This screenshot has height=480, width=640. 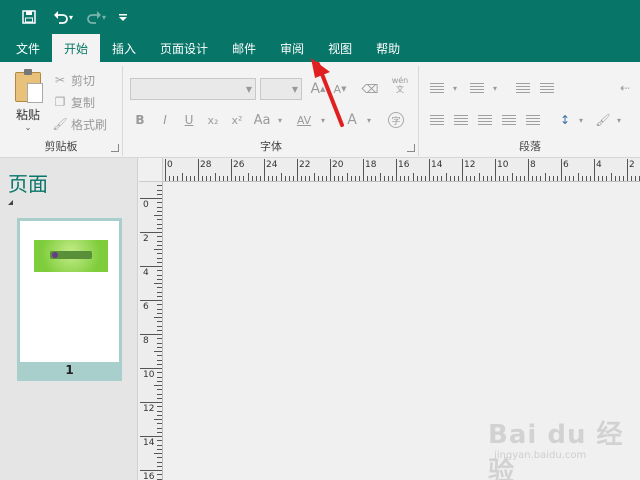 I want to click on clear-format-icon: ⌫, so click(x=370, y=89).